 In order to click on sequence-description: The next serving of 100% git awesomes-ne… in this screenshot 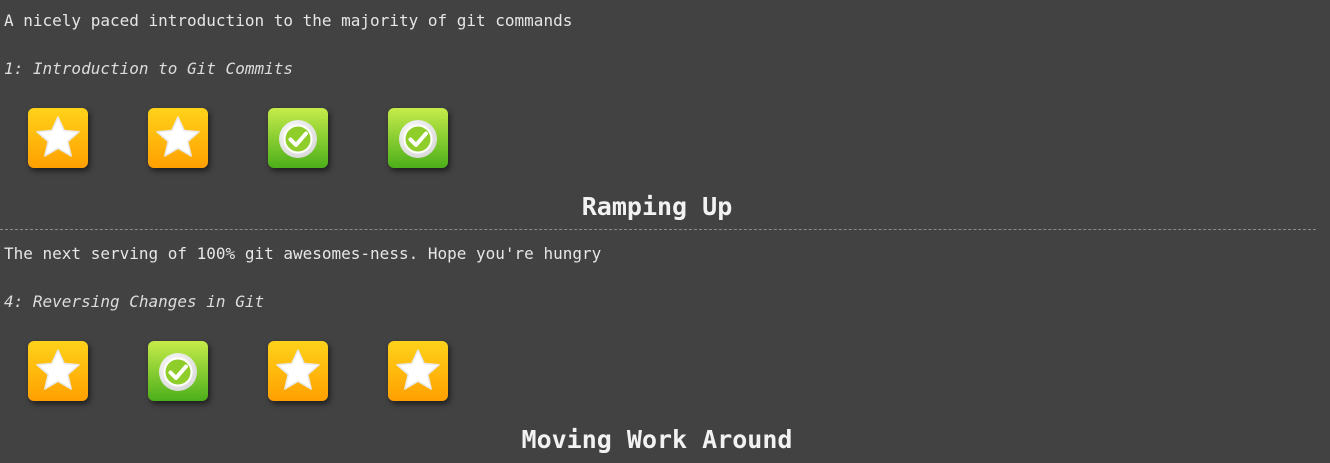, I will do `click(303, 253)`.